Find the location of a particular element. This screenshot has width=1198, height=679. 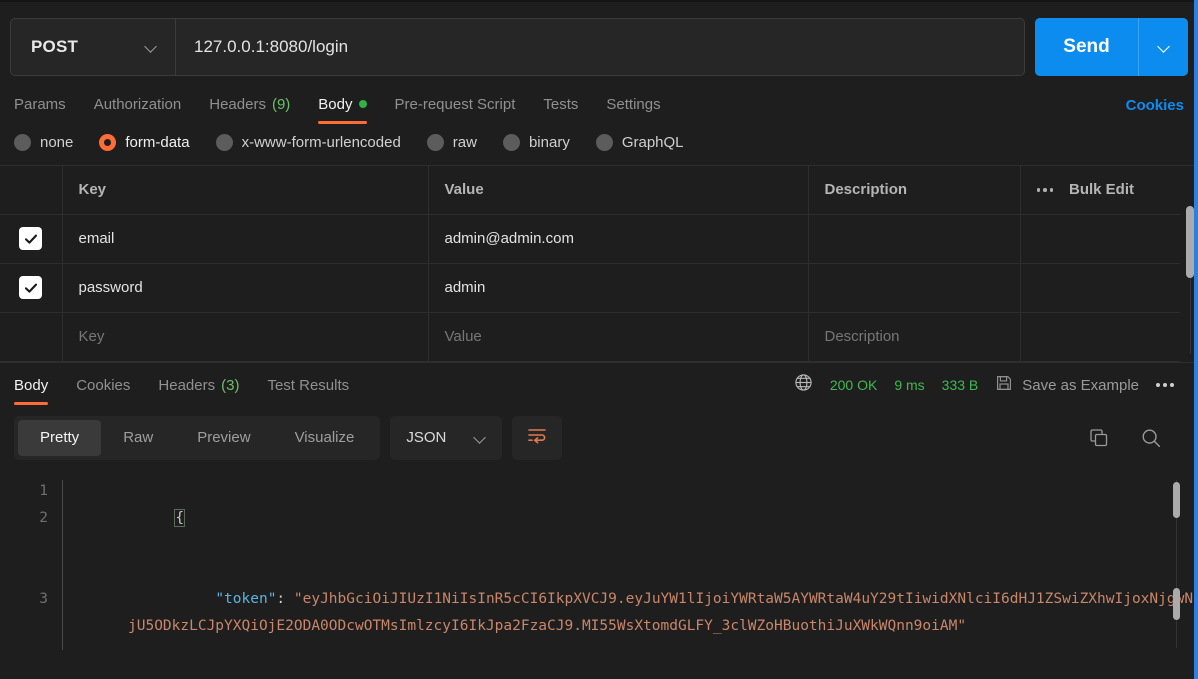

http-method-label: POST is located at coordinates (55, 46).